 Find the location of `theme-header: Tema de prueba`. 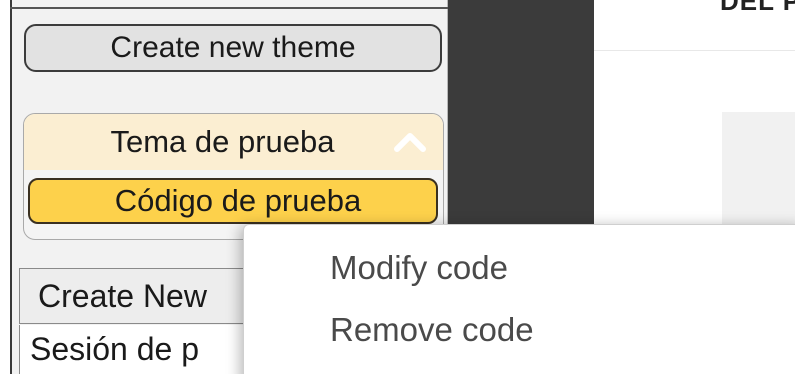

theme-header: Tema de prueba is located at coordinates (233, 142).